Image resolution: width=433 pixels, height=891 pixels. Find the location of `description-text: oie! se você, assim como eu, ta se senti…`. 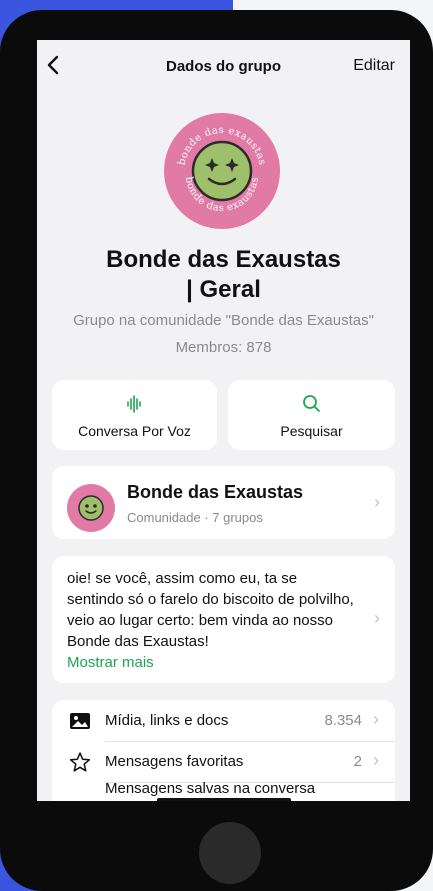

description-text: oie! se você, assim como eu, ta se senti… is located at coordinates (210, 610).